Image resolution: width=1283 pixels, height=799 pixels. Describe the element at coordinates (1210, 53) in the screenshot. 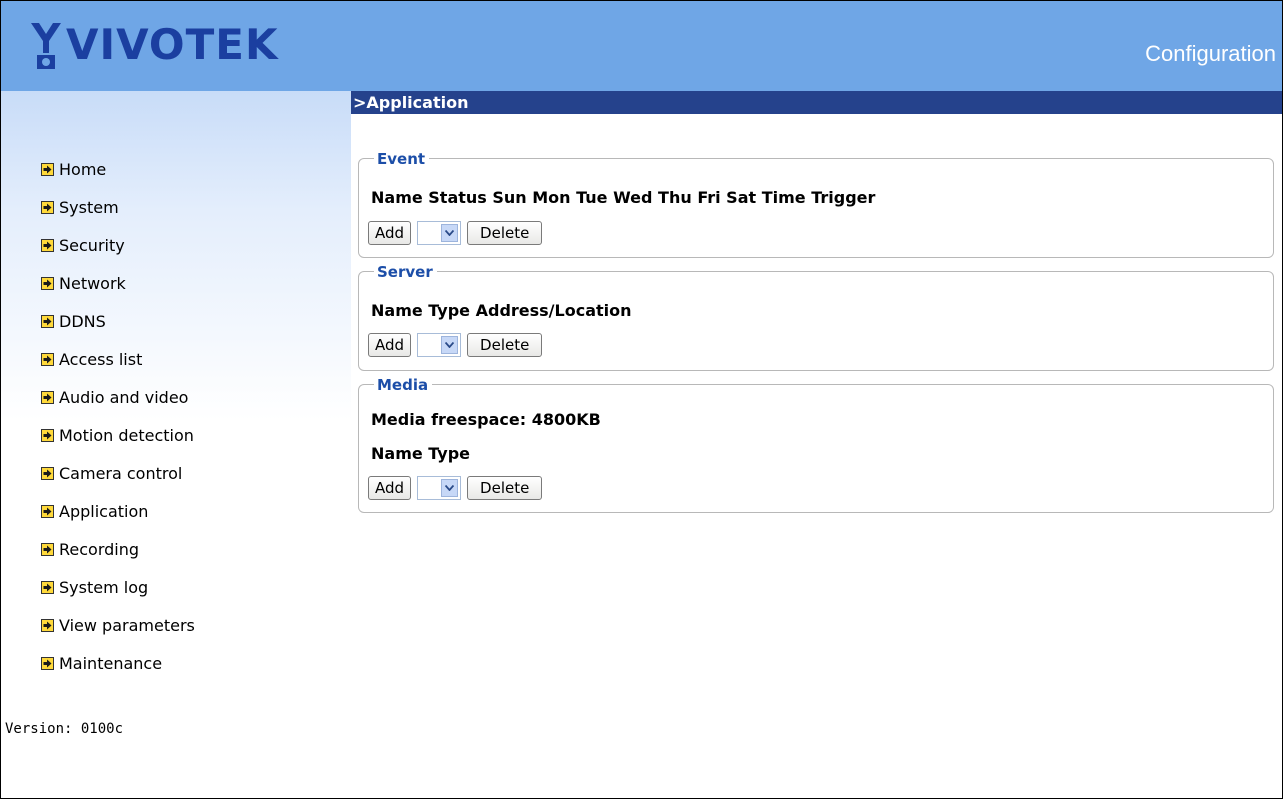

I see `page-title: Configuration` at that location.